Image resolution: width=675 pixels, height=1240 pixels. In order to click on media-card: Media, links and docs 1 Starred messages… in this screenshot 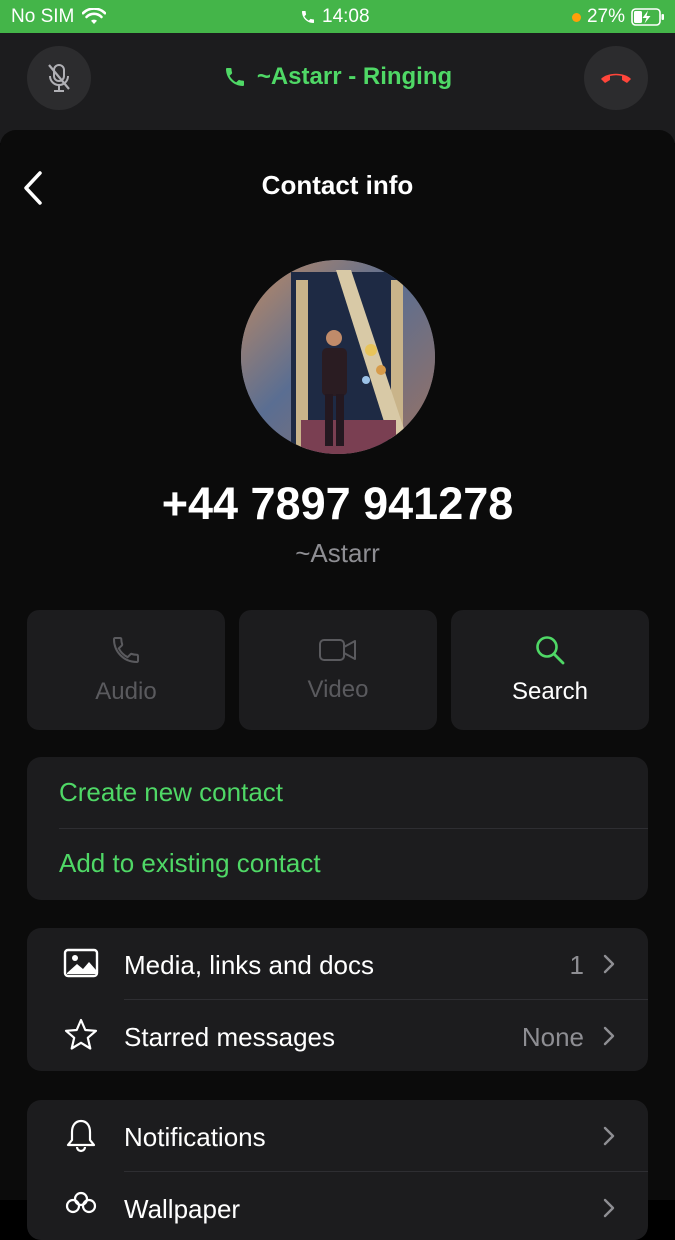, I will do `click(337, 999)`.